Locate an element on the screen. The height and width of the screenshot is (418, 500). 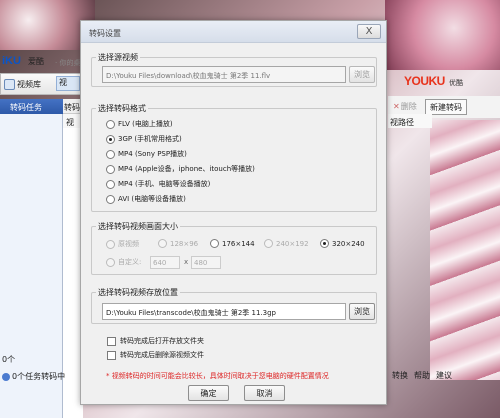
delete-button: ✕ 删除 is located at coordinates (406, 106).